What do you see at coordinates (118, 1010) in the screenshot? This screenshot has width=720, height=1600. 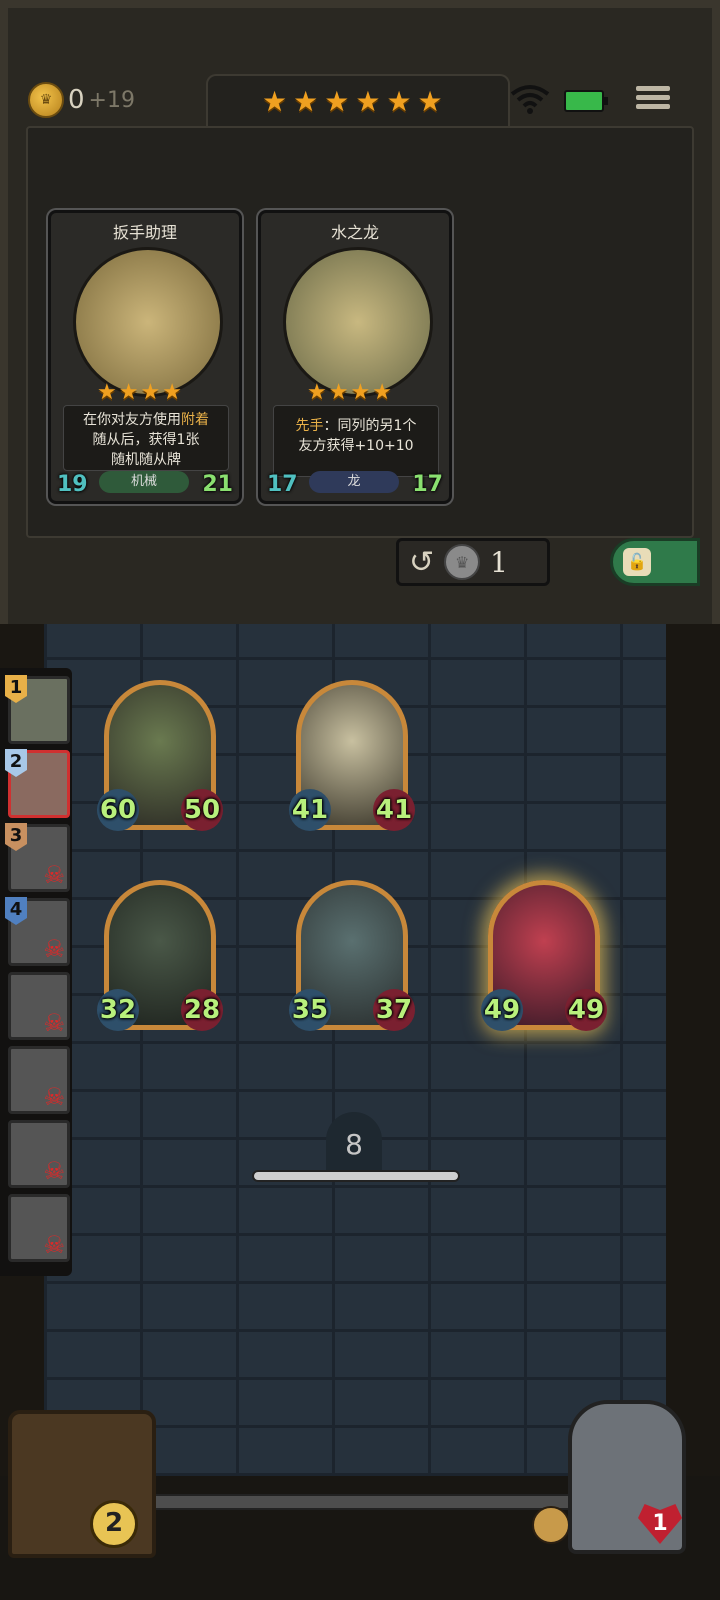 I see `minion-attack: 32` at bounding box center [118, 1010].